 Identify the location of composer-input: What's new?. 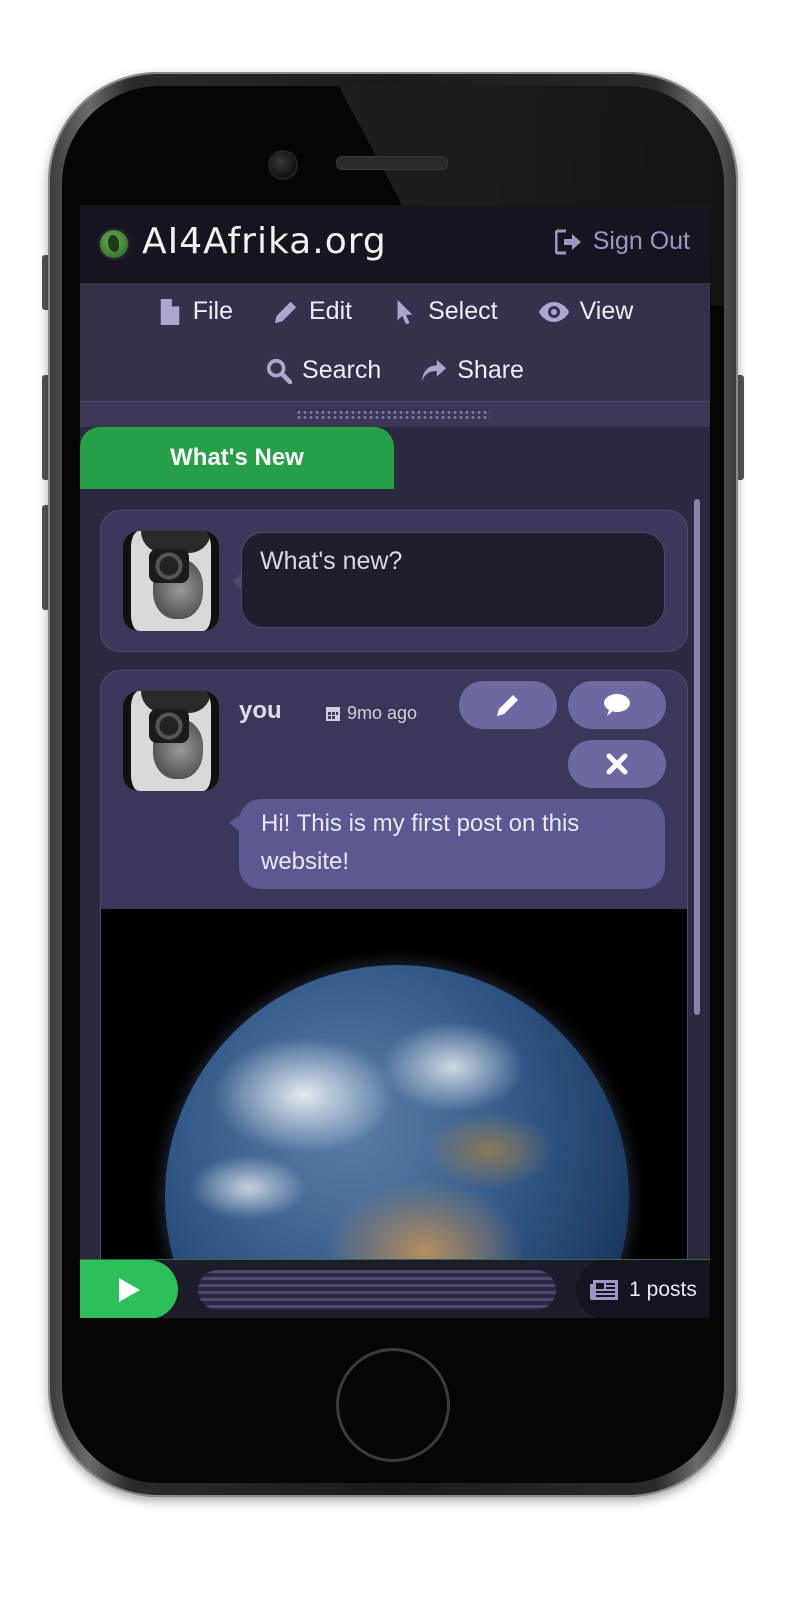
(448, 580).